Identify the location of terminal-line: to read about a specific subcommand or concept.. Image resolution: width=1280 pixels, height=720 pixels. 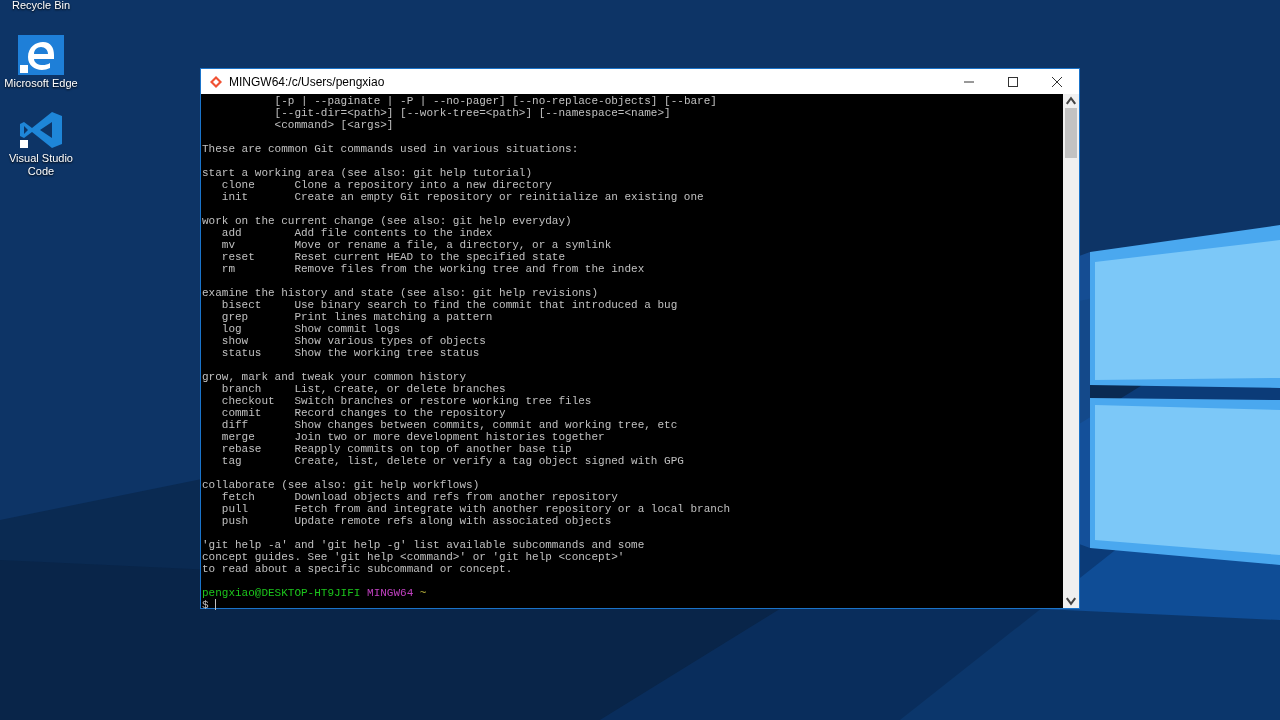
(357, 569).